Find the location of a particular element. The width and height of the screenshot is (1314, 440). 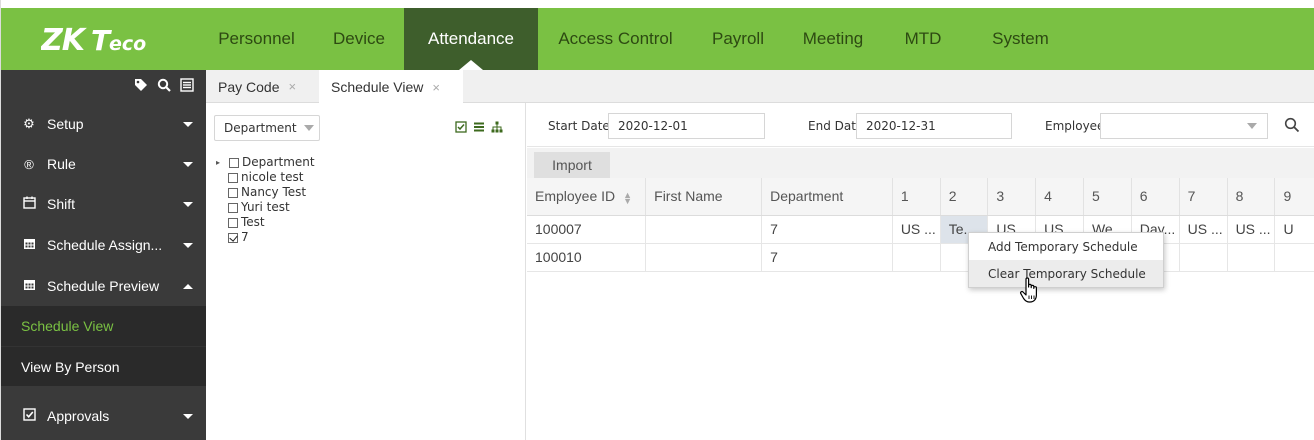

col-day-9: 9 is located at coordinates (1294, 197).